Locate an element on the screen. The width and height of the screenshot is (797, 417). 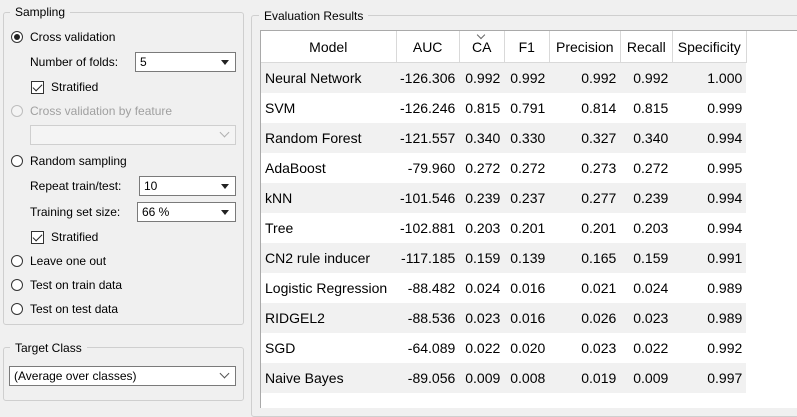
results-title: Evaluation Results is located at coordinates (314, 16).